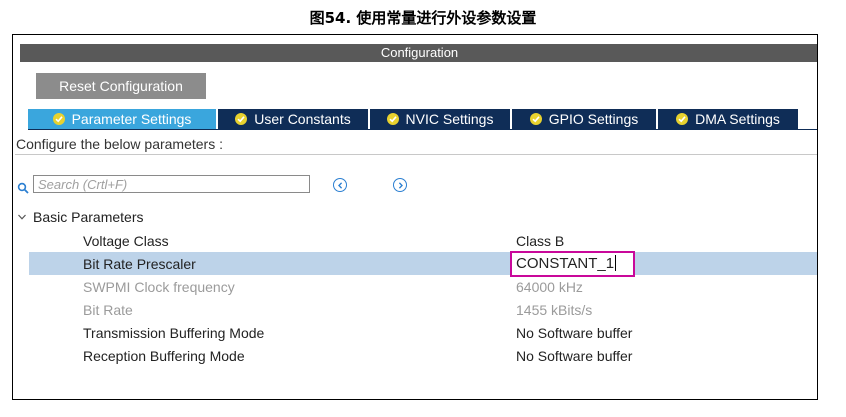 The width and height of the screenshot is (846, 417). What do you see at coordinates (554, 310) in the screenshot?
I see `param-value: 1455 kBits/s` at bounding box center [554, 310].